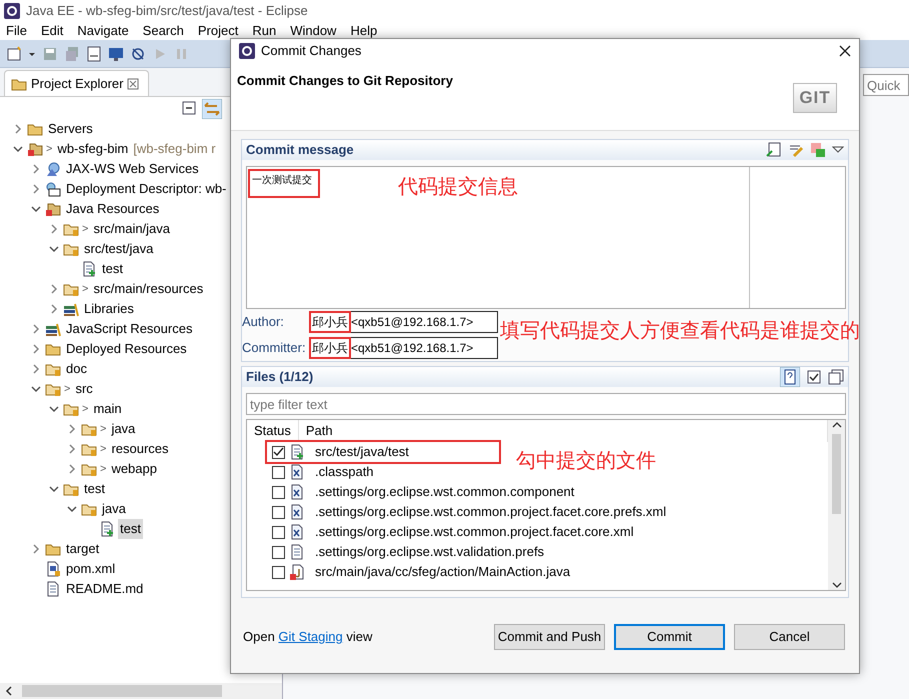 This screenshot has width=909, height=699. What do you see at coordinates (836, 377) in the screenshot?
I see `uncheck-all-icon` at bounding box center [836, 377].